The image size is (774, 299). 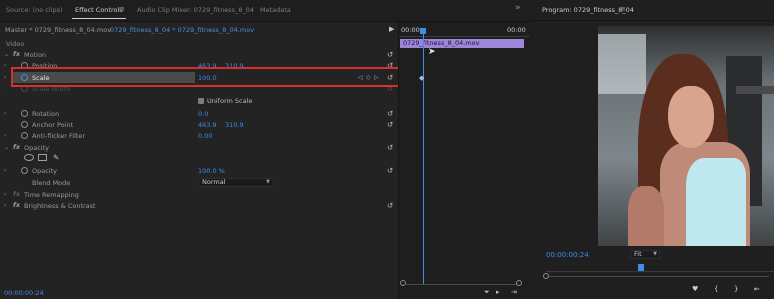 I want to click on timeline-ruler, so click(x=464, y=36).